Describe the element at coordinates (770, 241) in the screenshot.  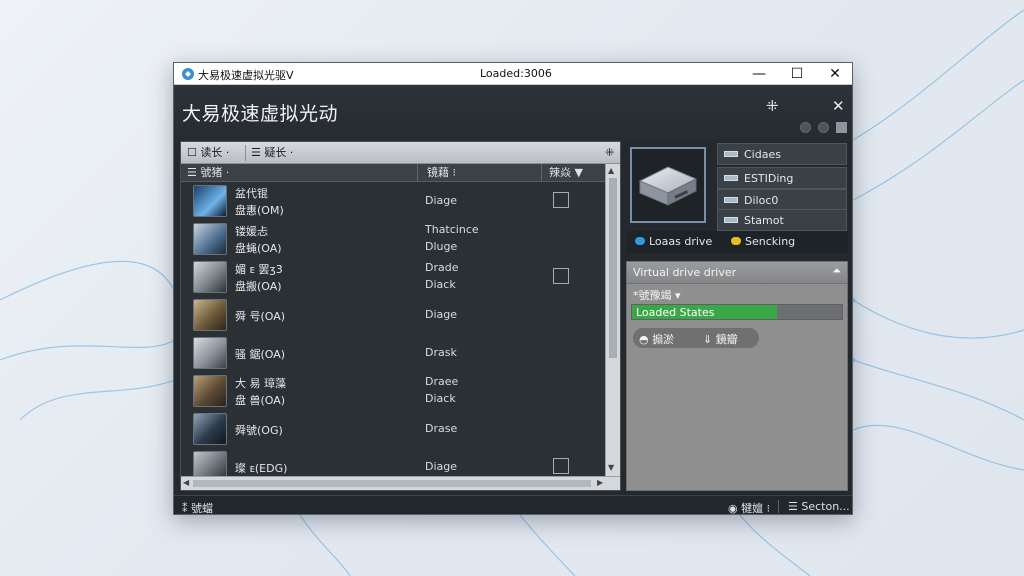
I see `searching-status: Sencking` at that location.